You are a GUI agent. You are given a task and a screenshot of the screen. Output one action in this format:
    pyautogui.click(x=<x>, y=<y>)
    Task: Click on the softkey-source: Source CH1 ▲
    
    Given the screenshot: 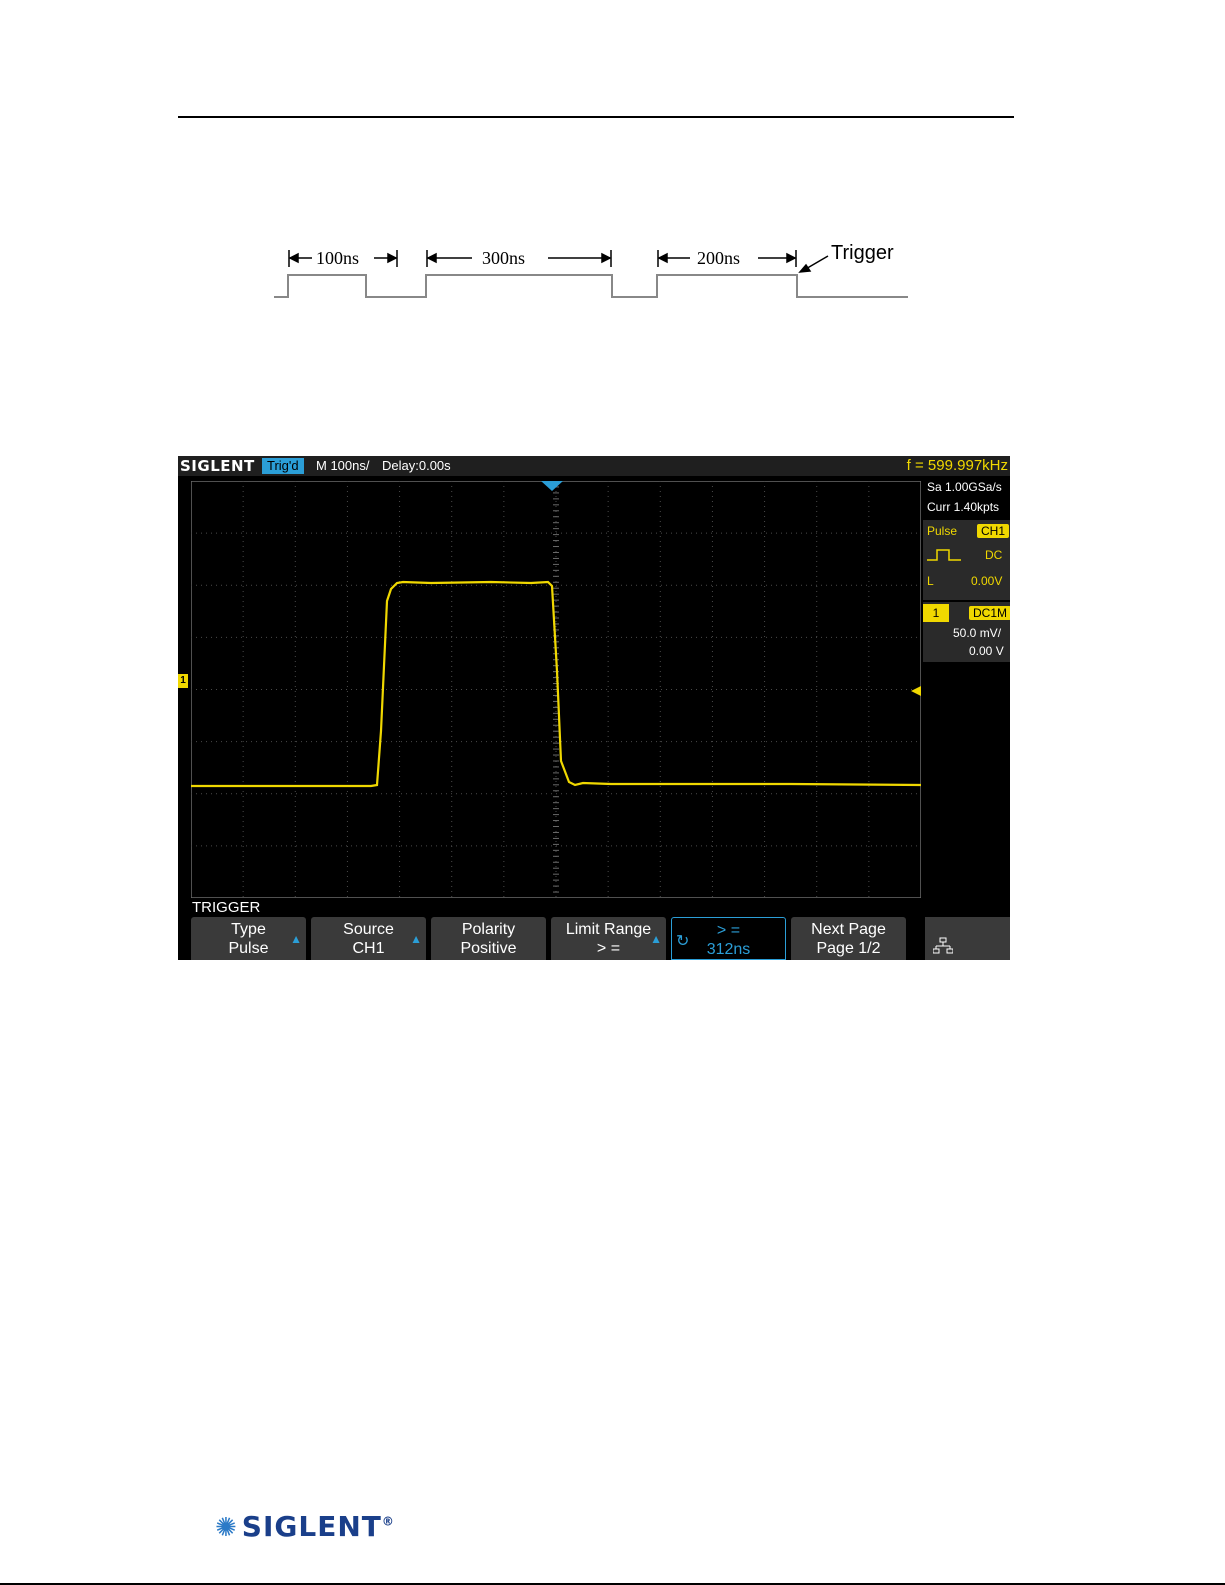 What is the action you would take?
    pyautogui.click(x=368, y=938)
    